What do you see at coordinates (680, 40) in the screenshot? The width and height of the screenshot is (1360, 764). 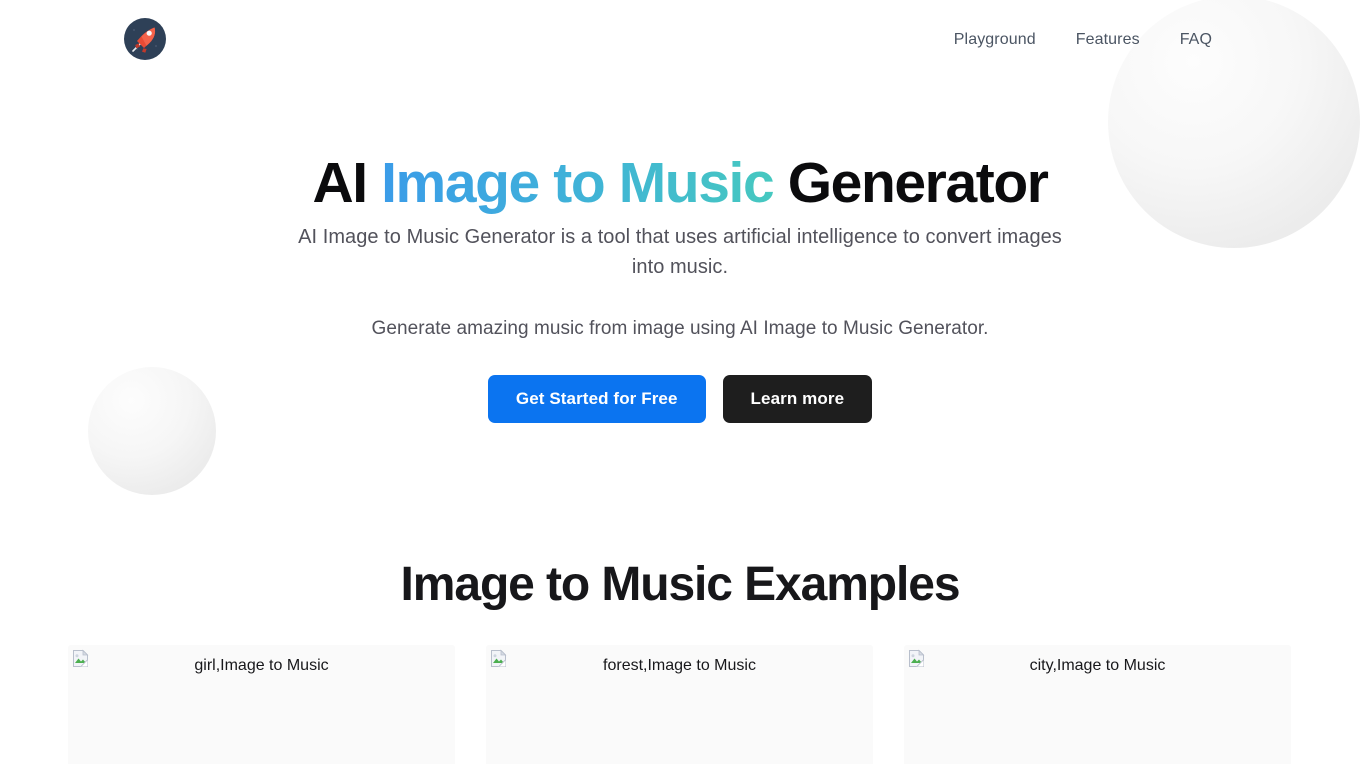 I see `site-header: Playground Features FAQ` at bounding box center [680, 40].